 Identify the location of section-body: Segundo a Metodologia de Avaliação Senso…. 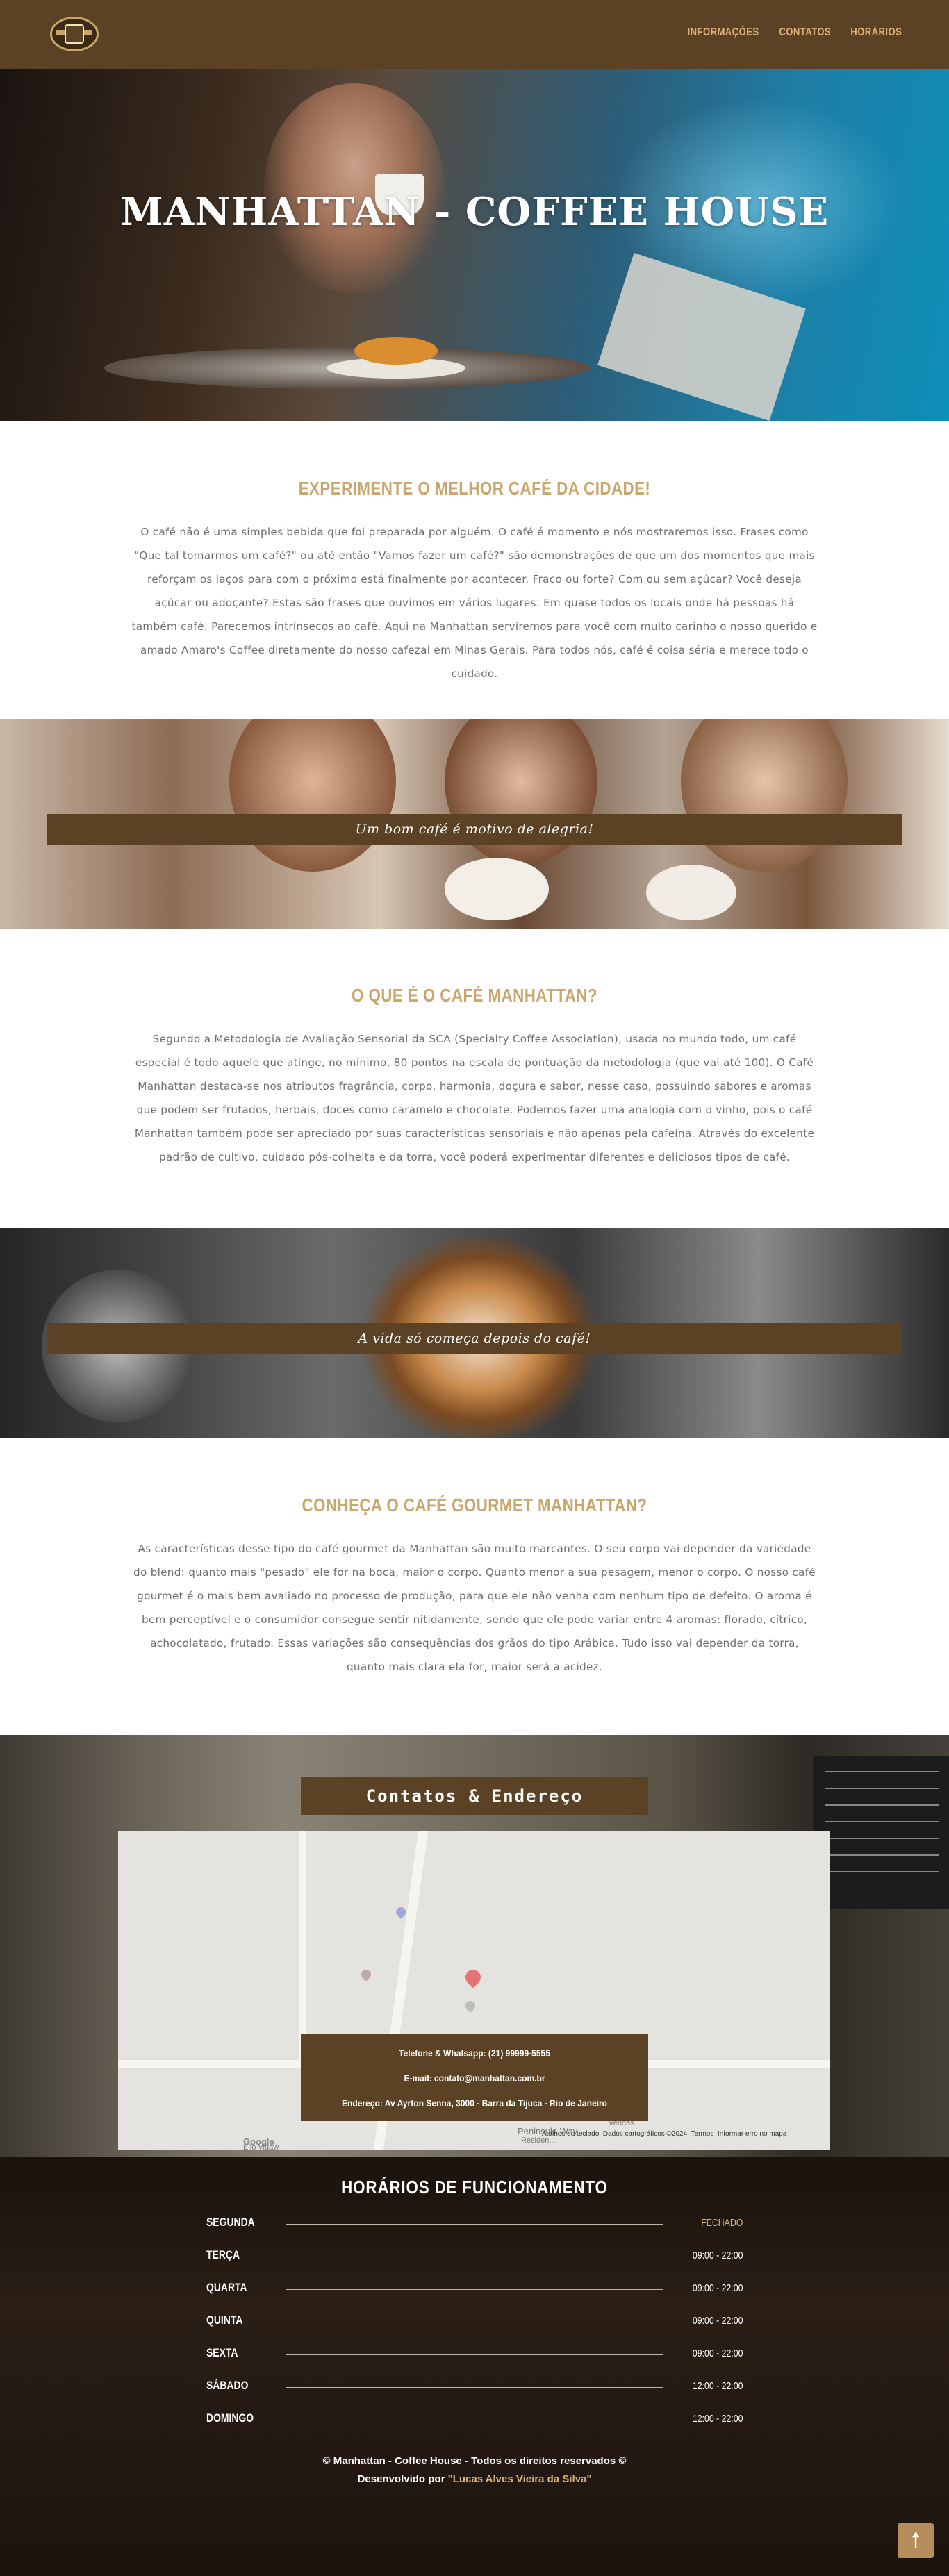
(474, 1098).